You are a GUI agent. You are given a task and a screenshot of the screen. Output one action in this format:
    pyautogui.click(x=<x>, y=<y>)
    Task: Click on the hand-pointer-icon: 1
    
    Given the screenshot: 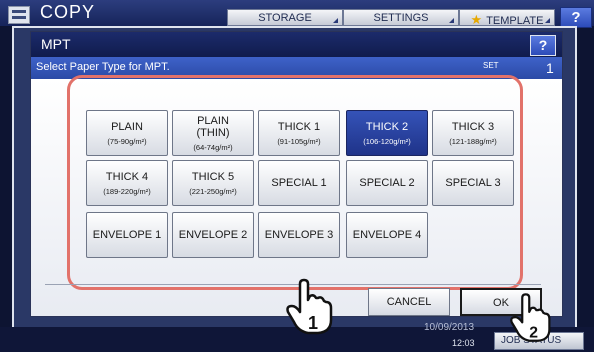 What is the action you would take?
    pyautogui.click(x=309, y=306)
    